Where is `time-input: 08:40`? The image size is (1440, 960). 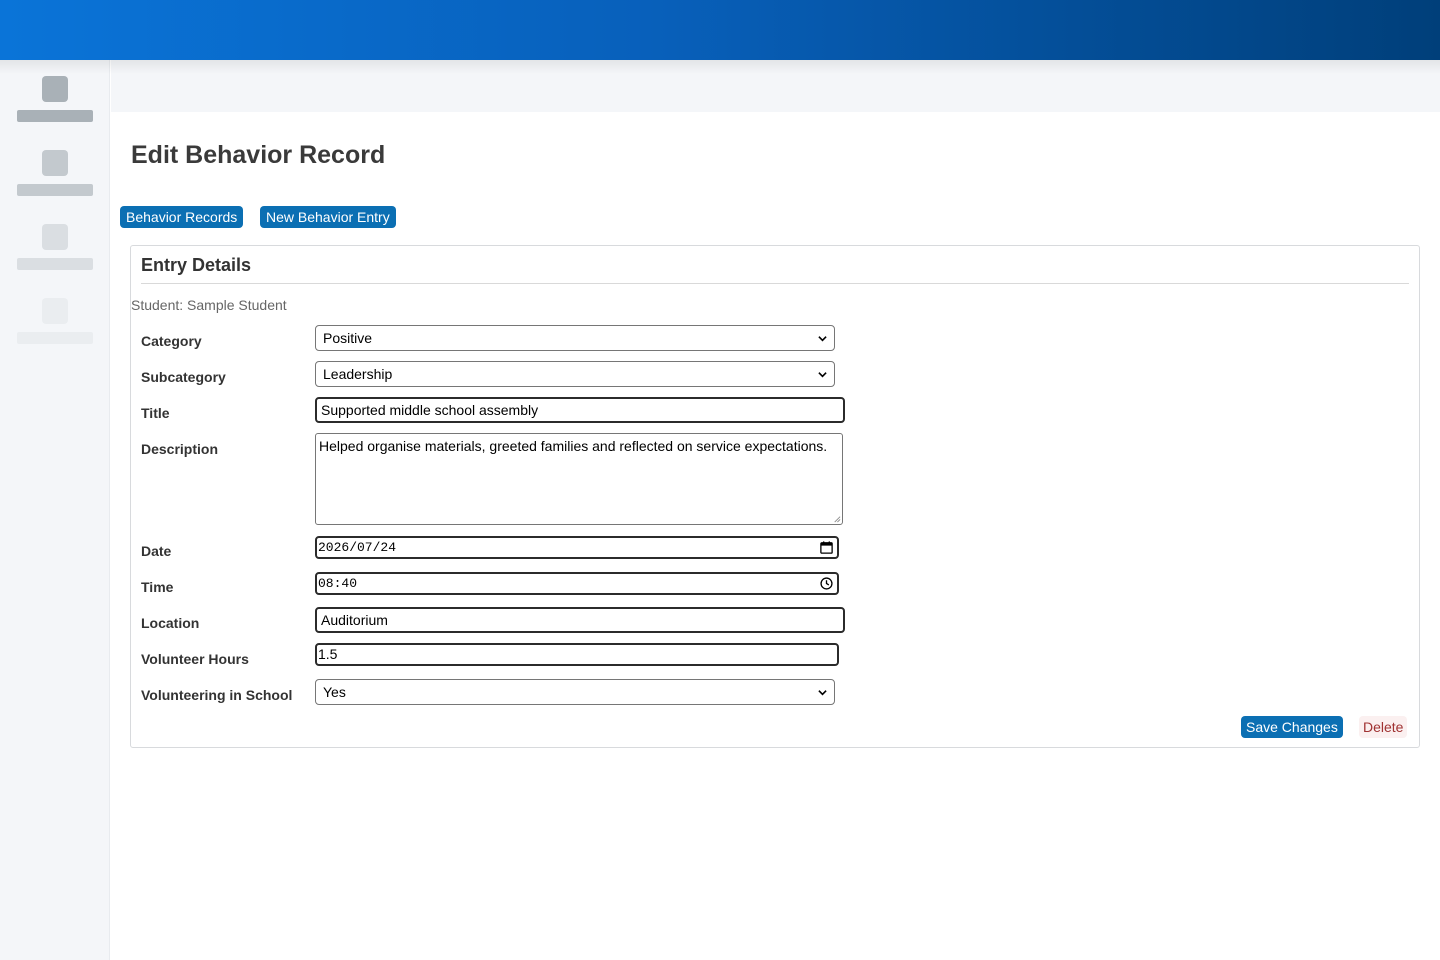
time-input: 08:40 is located at coordinates (577, 583).